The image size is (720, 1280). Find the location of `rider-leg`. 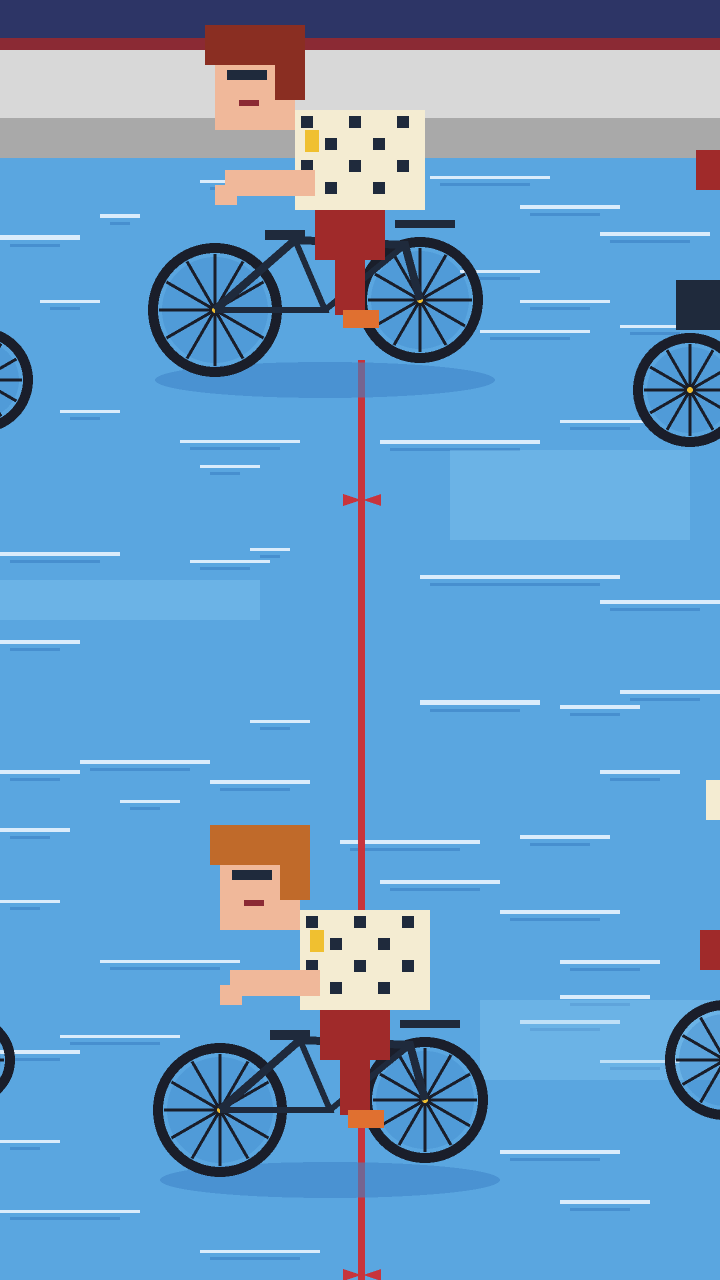

rider-leg is located at coordinates (355, 1085).